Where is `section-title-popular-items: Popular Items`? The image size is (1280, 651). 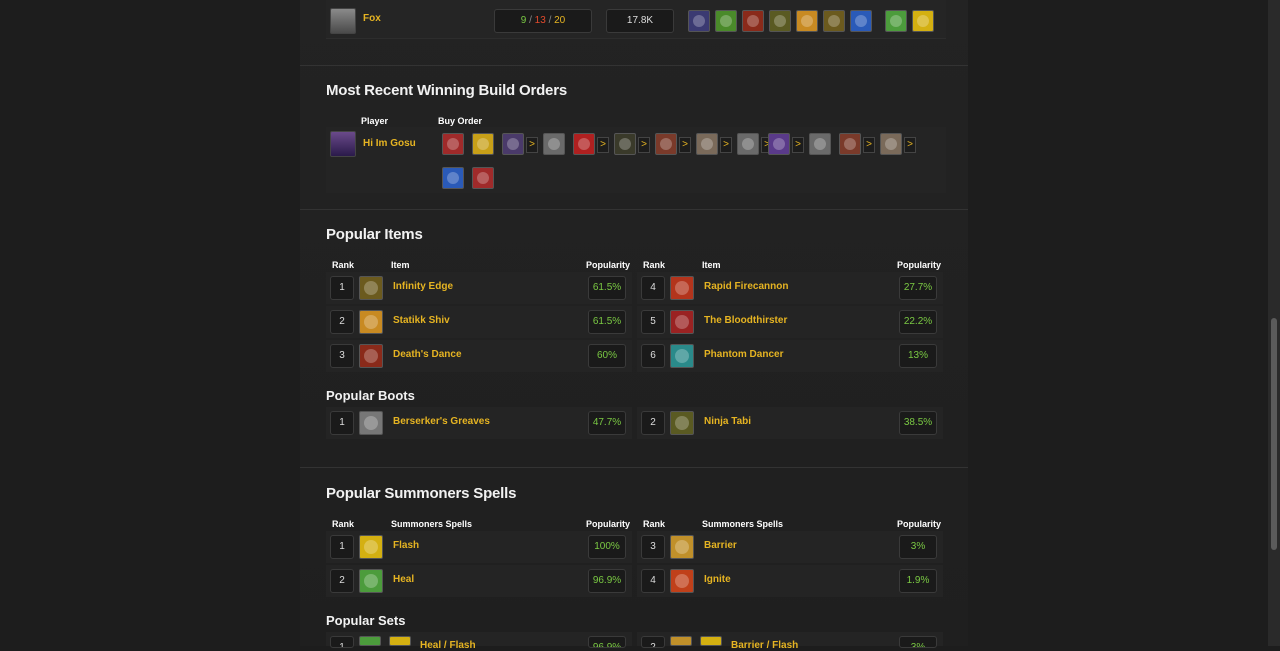
section-title-popular-items: Popular Items is located at coordinates (374, 234).